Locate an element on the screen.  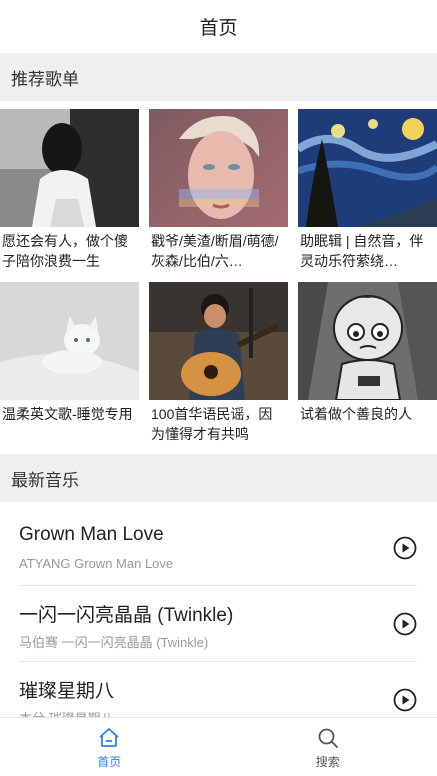
home-icon is located at coordinates (109, 737).